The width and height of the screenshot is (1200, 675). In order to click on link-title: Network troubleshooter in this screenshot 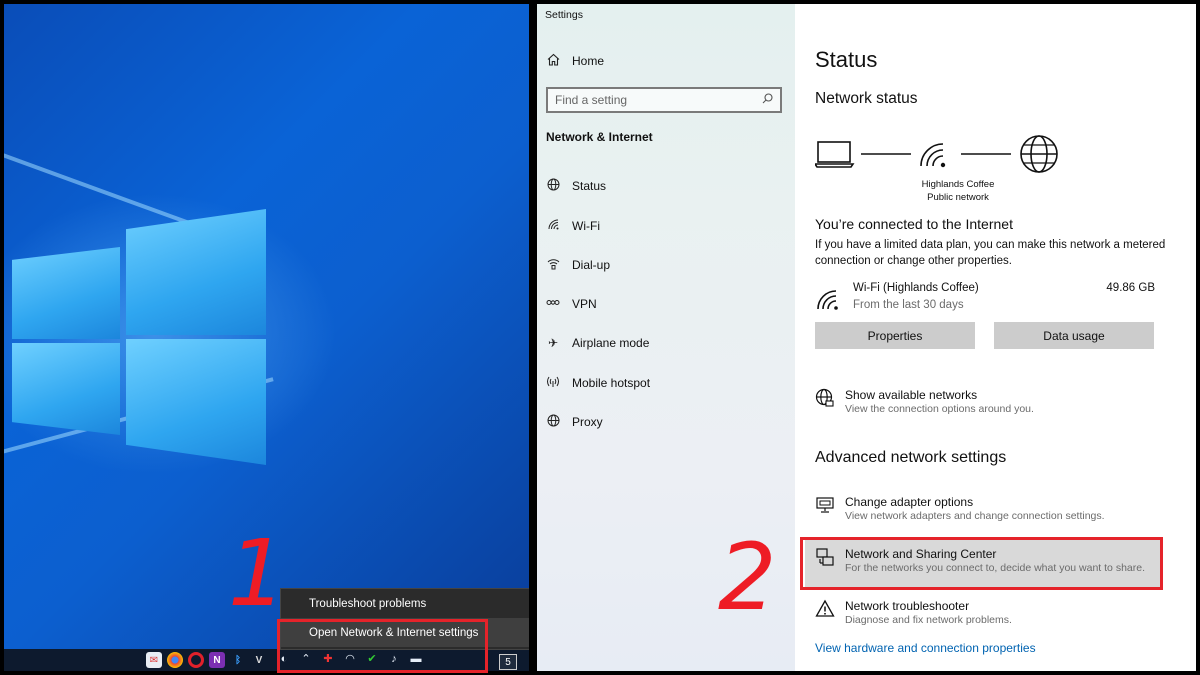, I will do `click(907, 606)`.